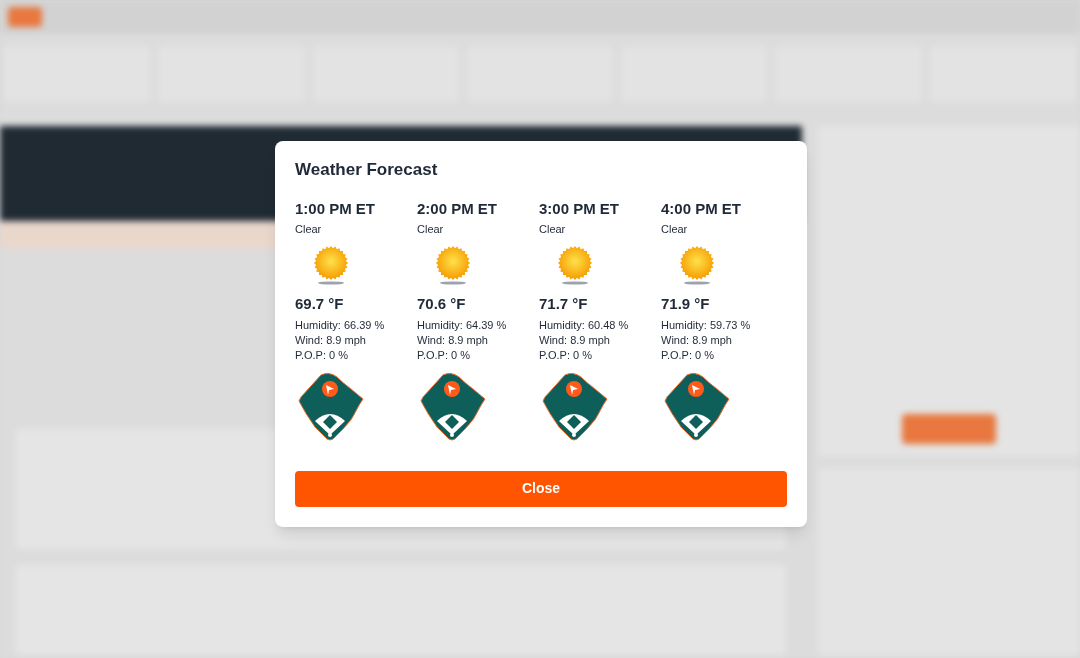  I want to click on temperature: 71.9 °F, so click(686, 304).